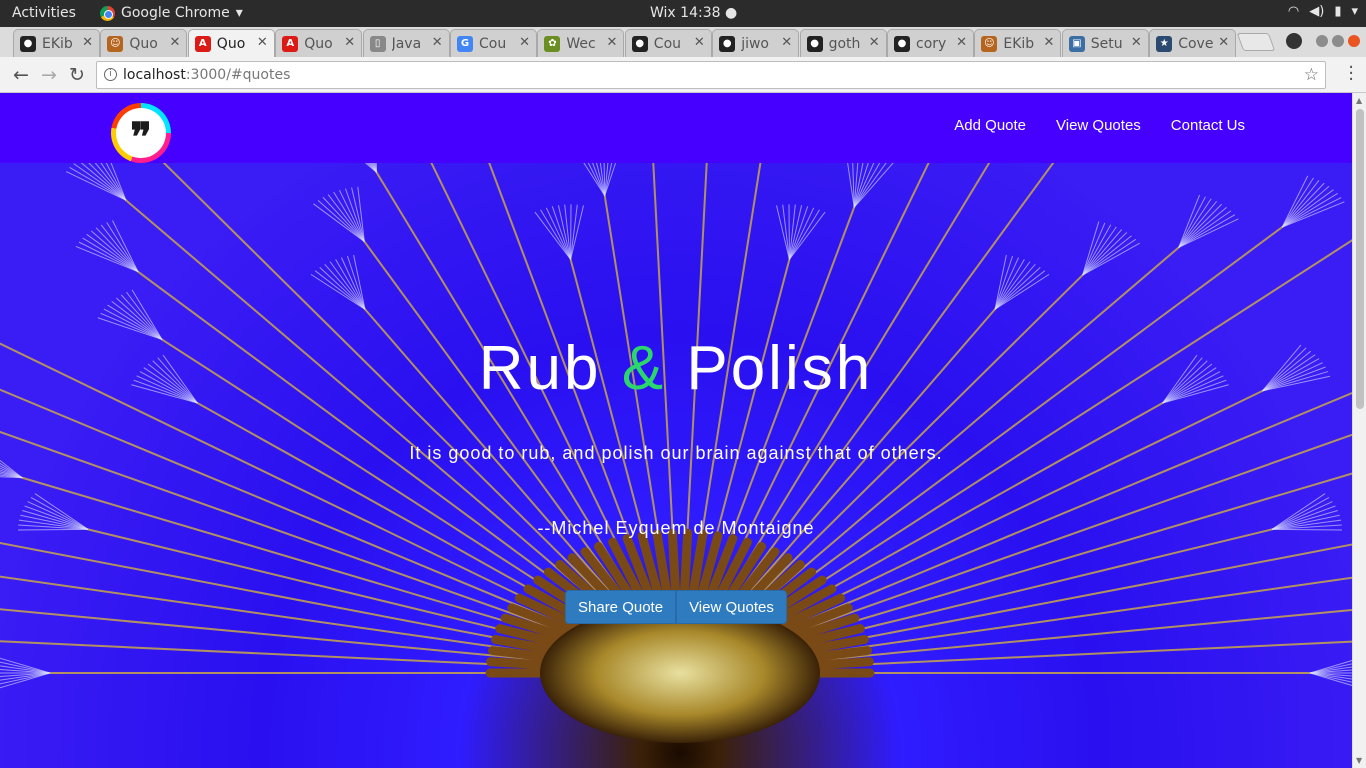 Image resolution: width=1366 pixels, height=768 pixels. What do you see at coordinates (1354, 11) in the screenshot?
I see `chevron-down-icon: ▾` at bounding box center [1354, 11].